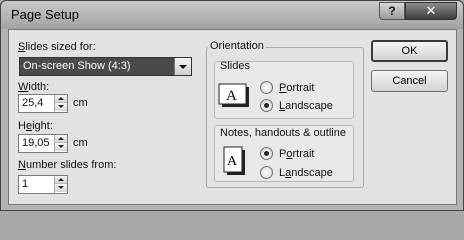 Image resolution: width=464 pixels, height=240 pixels. What do you see at coordinates (25, 184) in the screenshot?
I see `number-slides-from-value: 1` at bounding box center [25, 184].